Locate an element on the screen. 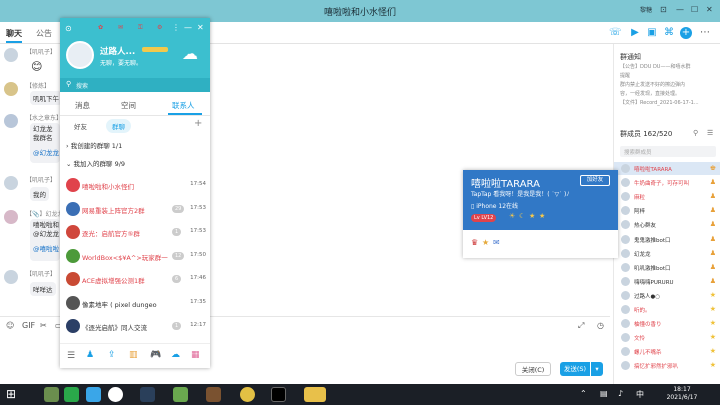 This screenshot has width=720, height=405. phone-icon: ☏ is located at coordinates (615, 33).